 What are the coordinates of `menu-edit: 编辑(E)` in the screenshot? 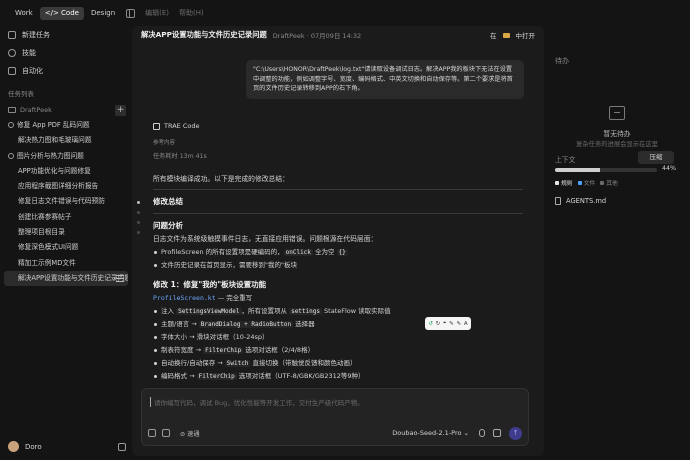 It's located at (157, 13).